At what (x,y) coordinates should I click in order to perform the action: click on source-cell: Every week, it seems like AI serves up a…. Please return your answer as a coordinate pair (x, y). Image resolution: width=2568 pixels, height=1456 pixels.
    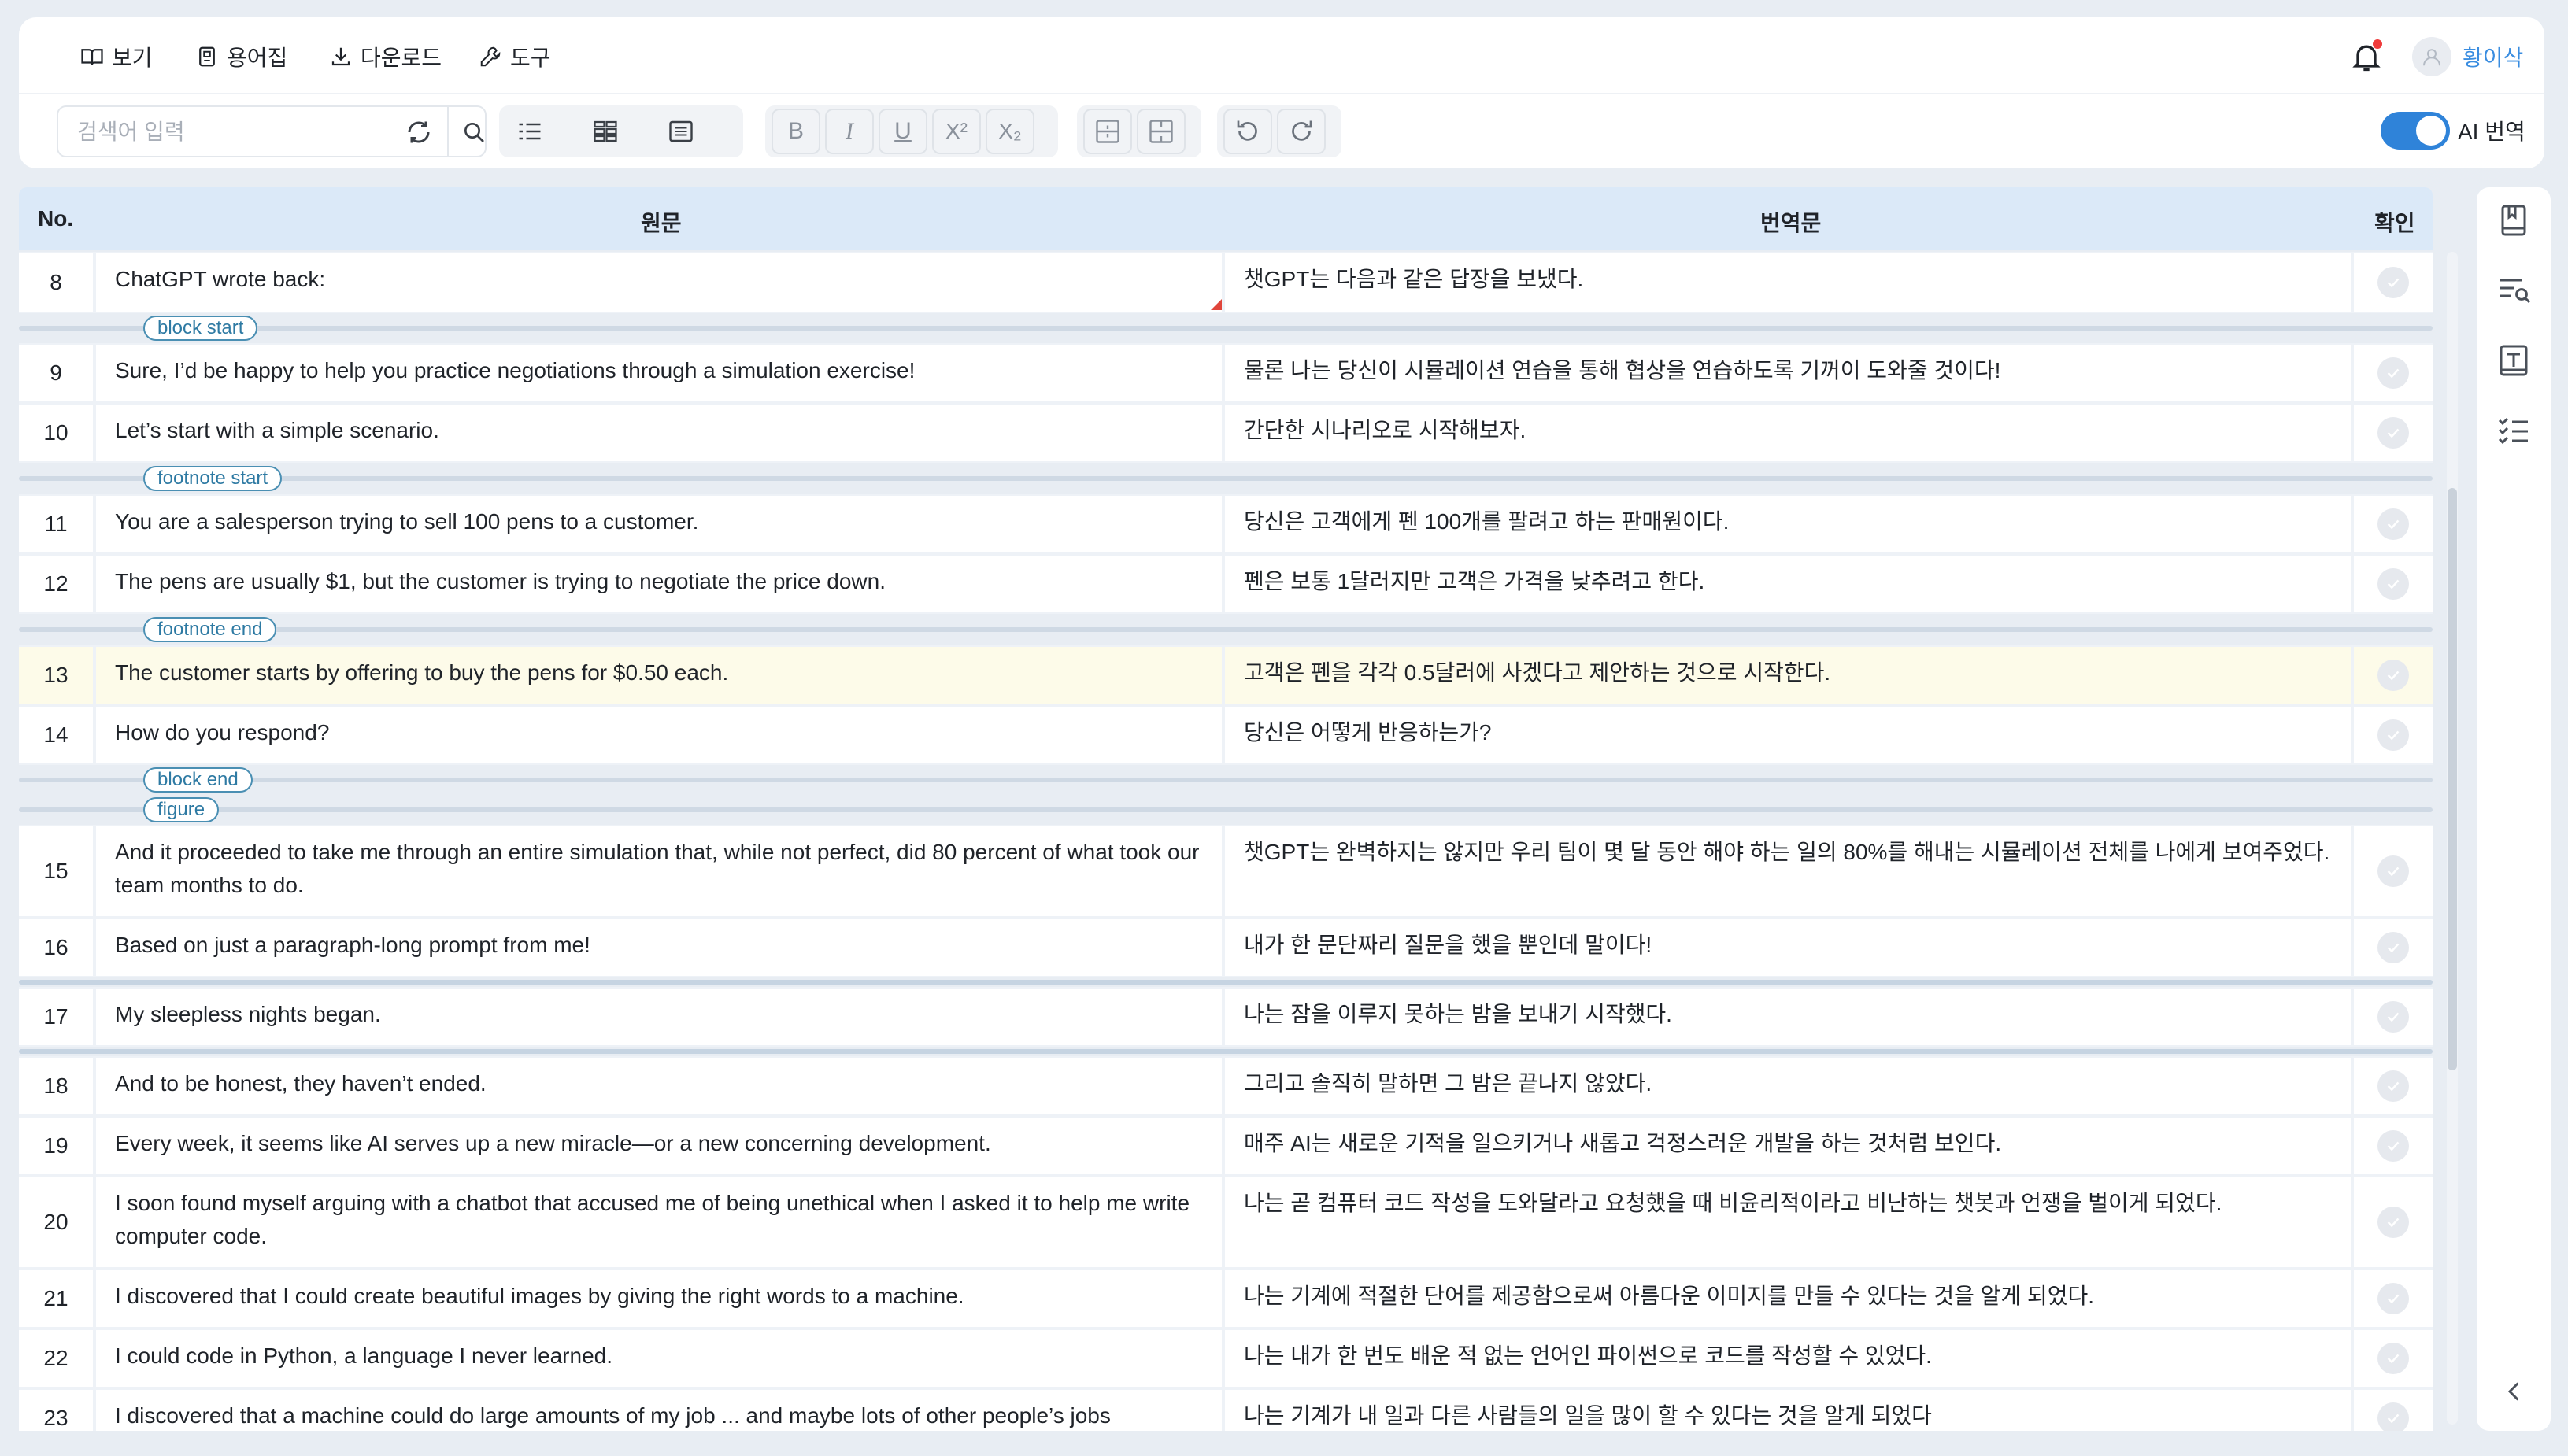
    Looking at the image, I should click on (659, 1146).